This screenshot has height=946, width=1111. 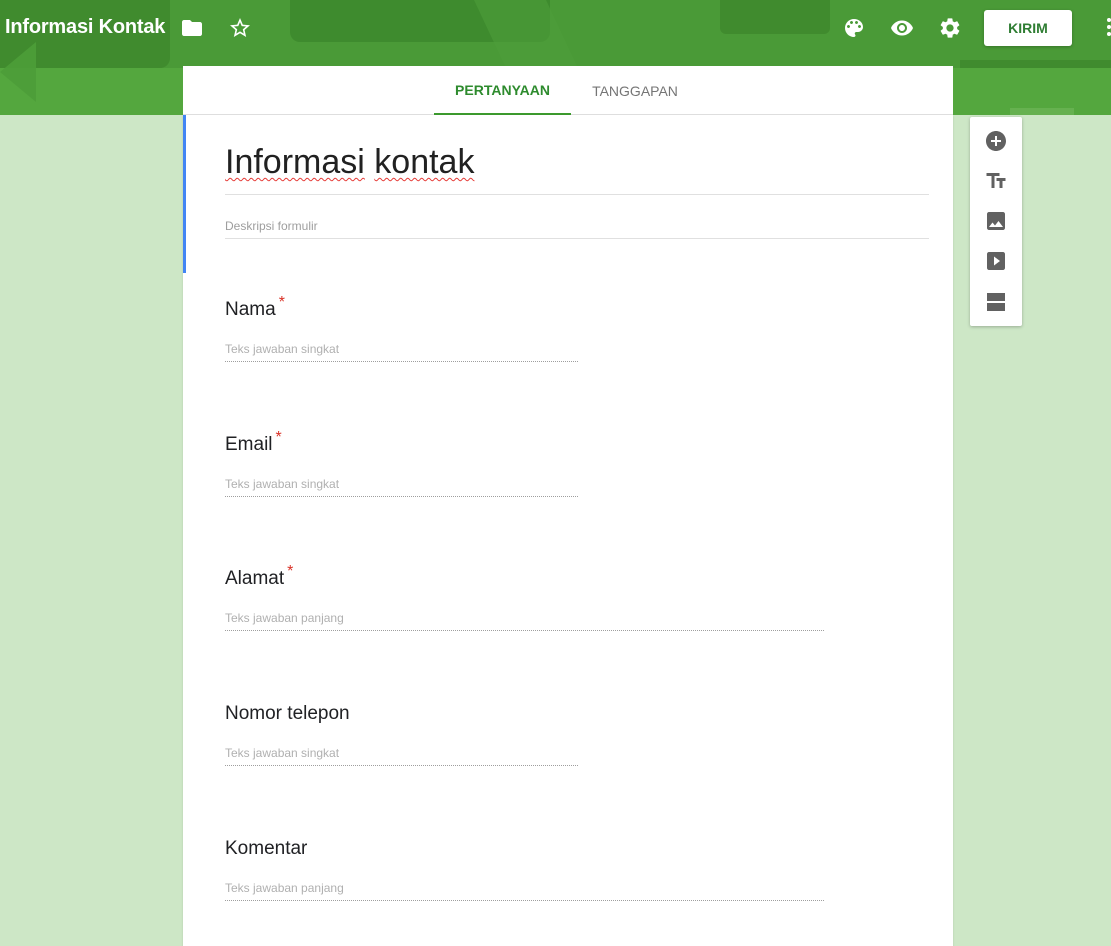 What do you see at coordinates (996, 141) in the screenshot?
I see `add-question-icon` at bounding box center [996, 141].